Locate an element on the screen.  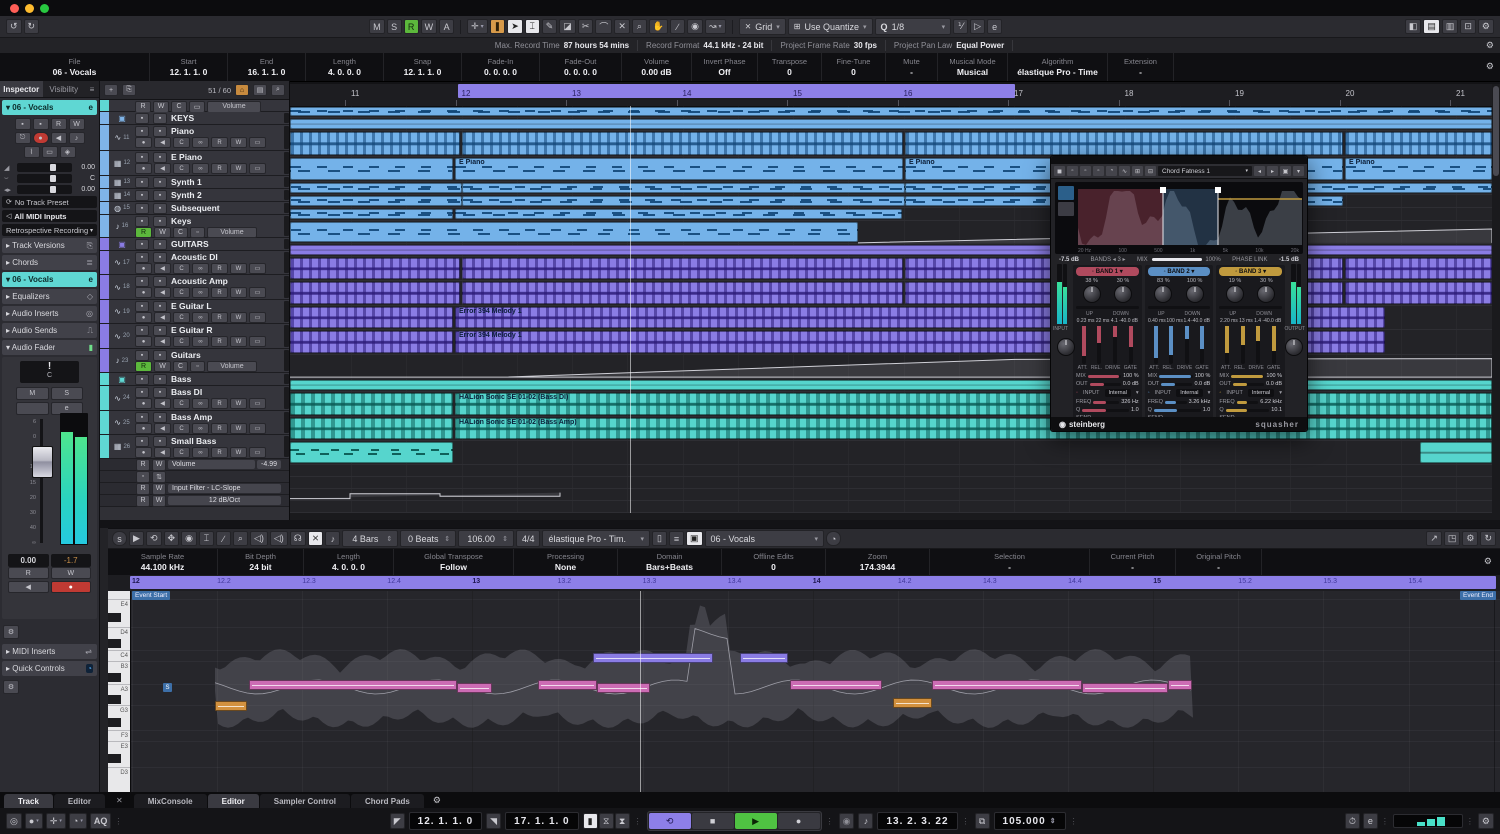
maximize-window-icon is located at coordinates (44, 8).